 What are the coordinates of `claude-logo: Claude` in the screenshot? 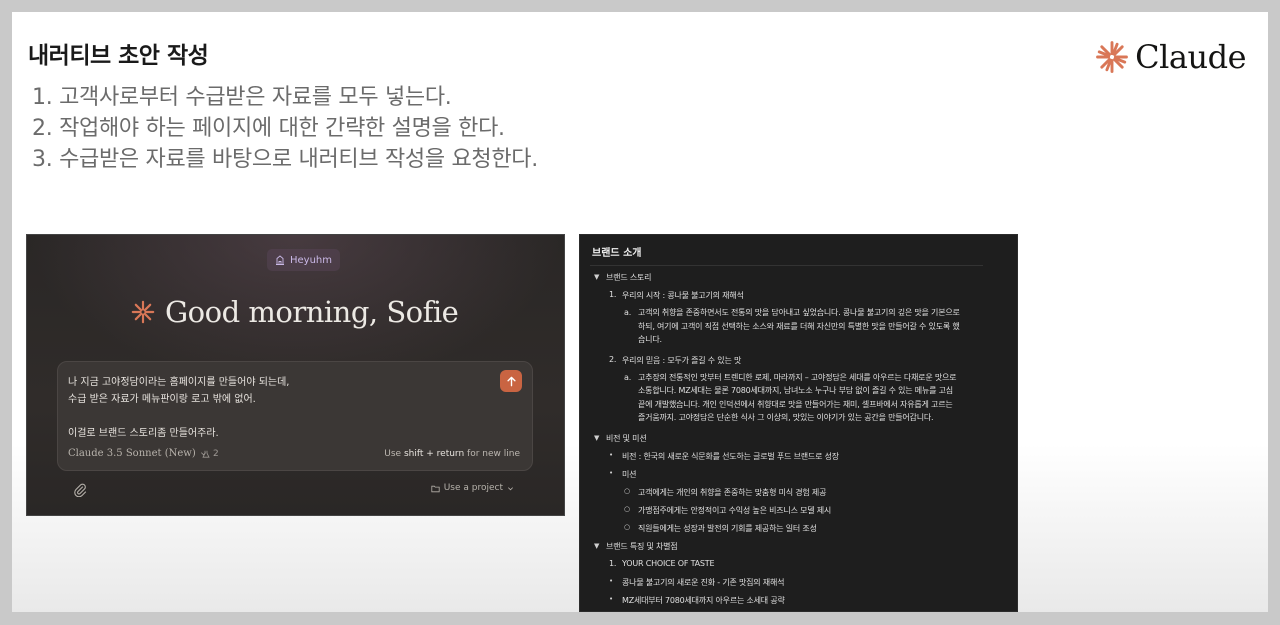 It's located at (1170, 57).